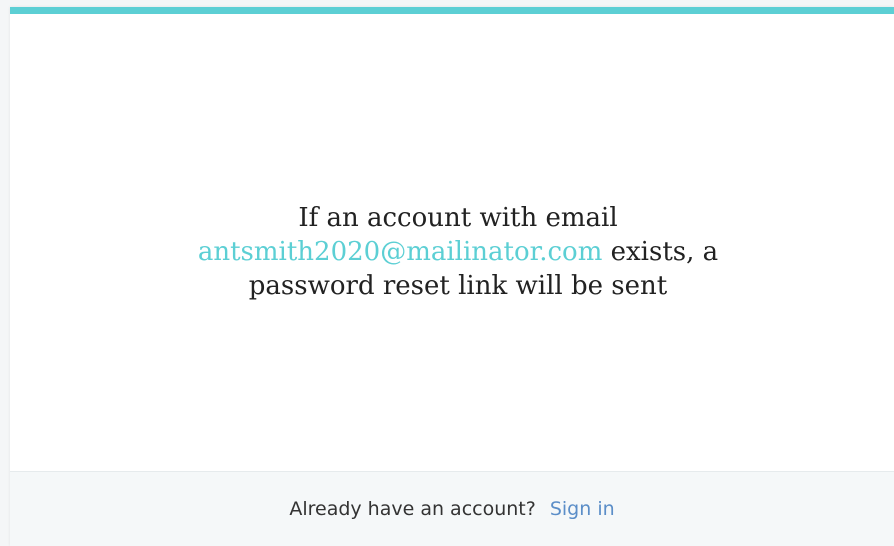 The image size is (894, 546). Describe the element at coordinates (452, 10) in the screenshot. I see `card-accent-bar` at that location.